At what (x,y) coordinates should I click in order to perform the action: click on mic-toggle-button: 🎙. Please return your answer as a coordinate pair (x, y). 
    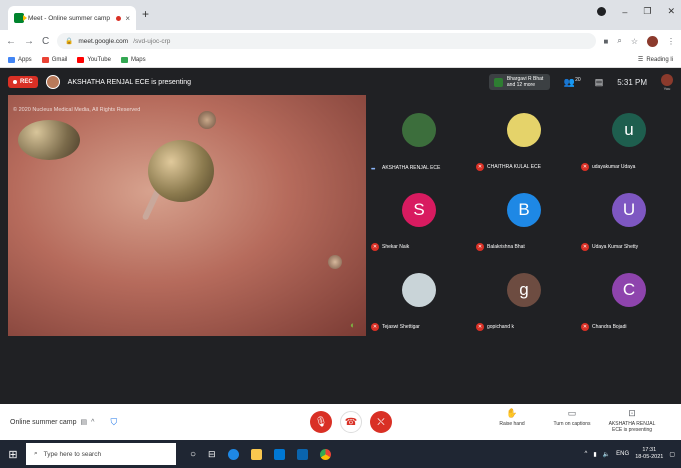
    Looking at the image, I should click on (321, 422).